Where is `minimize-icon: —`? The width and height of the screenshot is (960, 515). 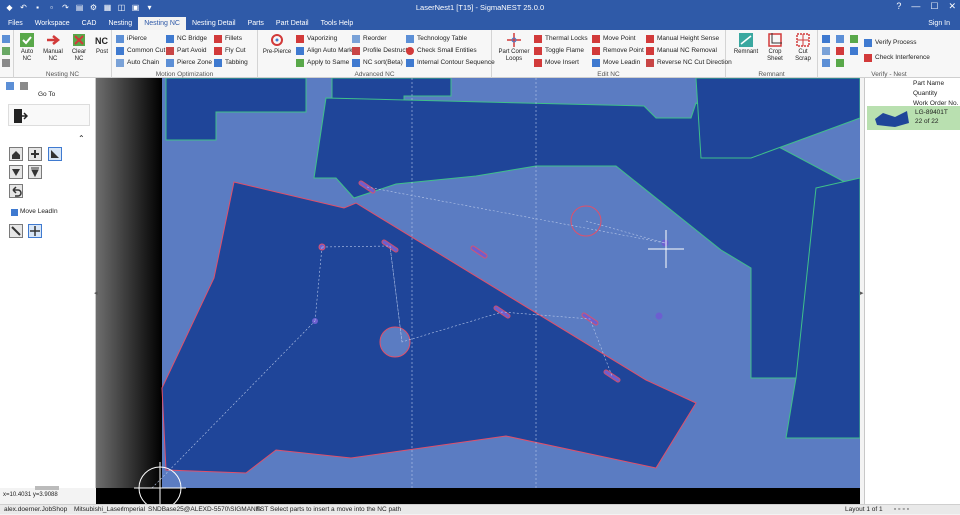
minimize-icon: — is located at coordinates (915, 6).